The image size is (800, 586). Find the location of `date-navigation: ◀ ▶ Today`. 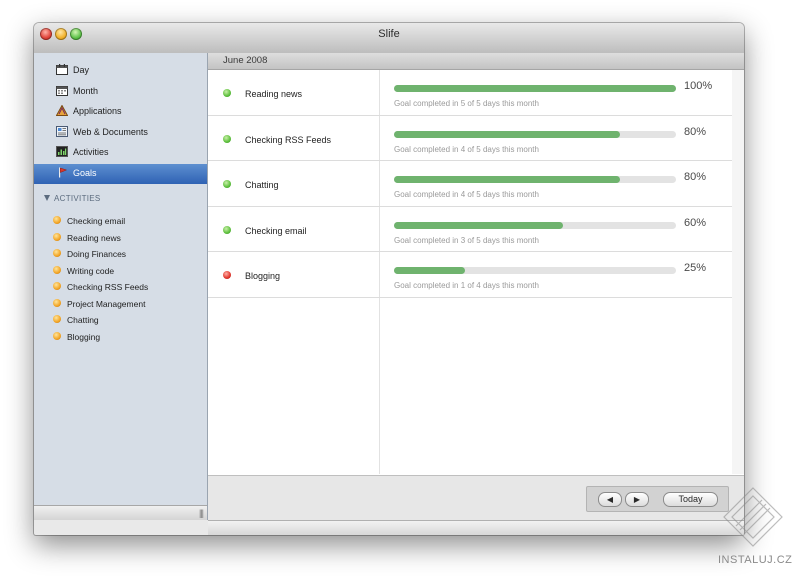

date-navigation: ◀ ▶ Today is located at coordinates (657, 499).